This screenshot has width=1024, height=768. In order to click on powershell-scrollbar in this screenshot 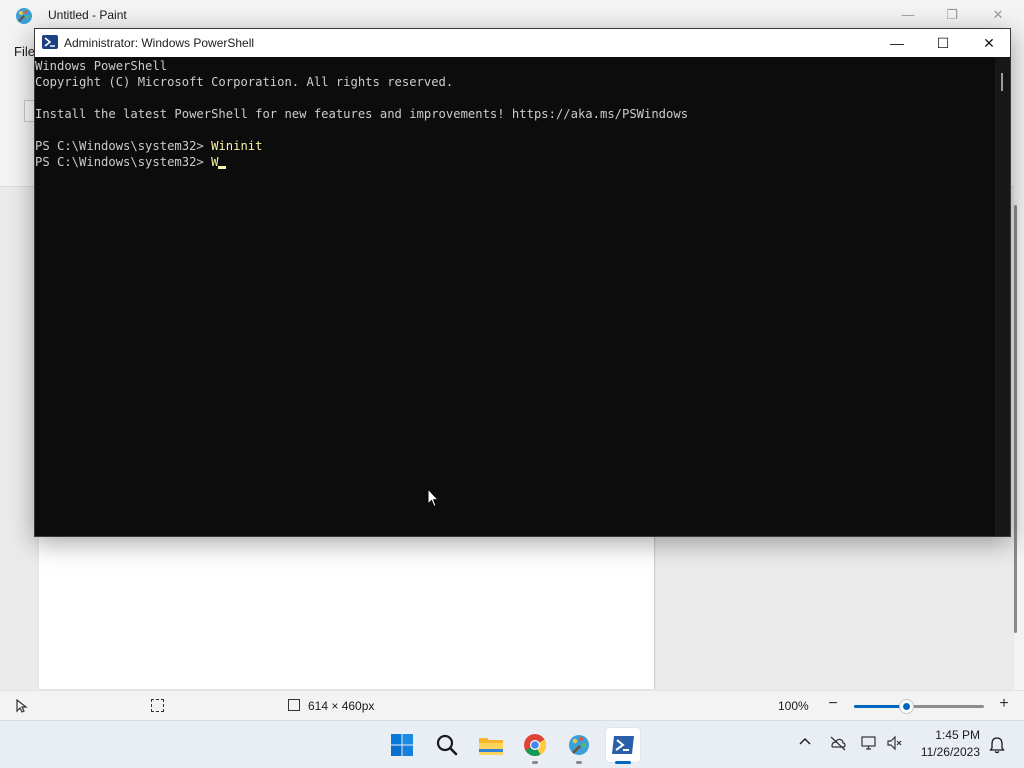, I will do `click(1002, 296)`.